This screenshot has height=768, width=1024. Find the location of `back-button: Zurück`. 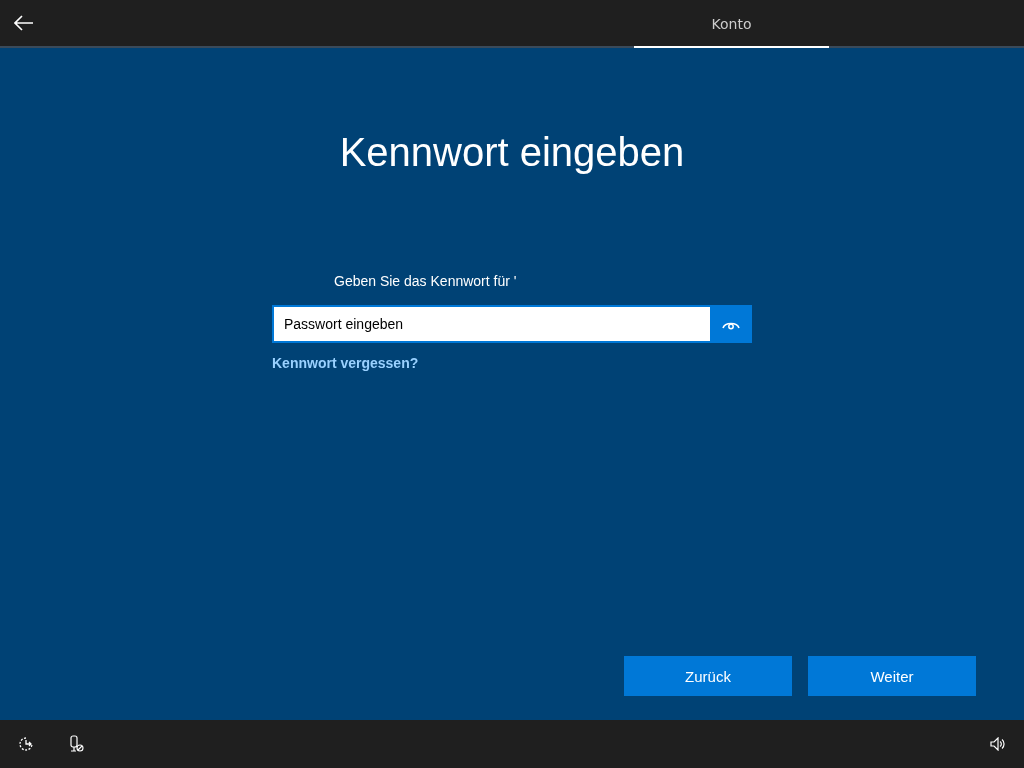

back-button: Zurück is located at coordinates (708, 676).